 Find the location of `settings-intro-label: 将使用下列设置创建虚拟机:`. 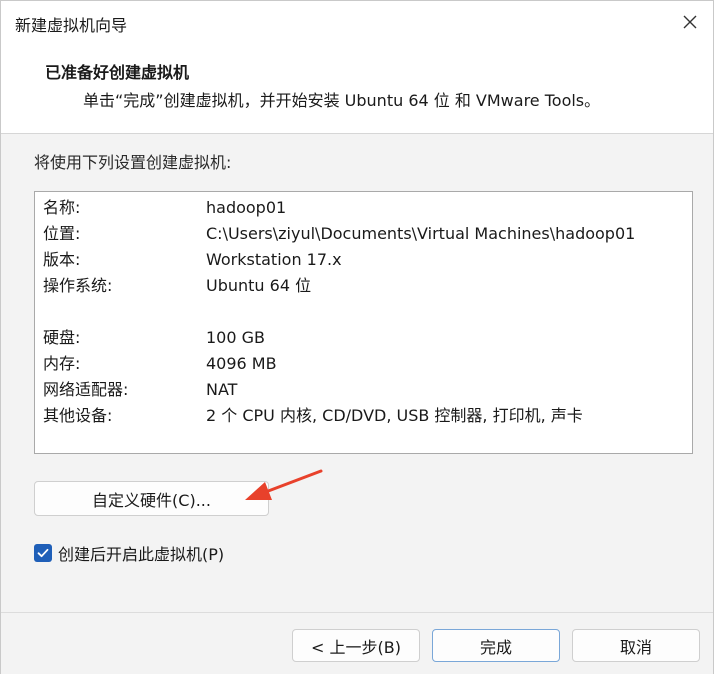

settings-intro-label: 将使用下列设置创建虚拟机: is located at coordinates (133, 162).